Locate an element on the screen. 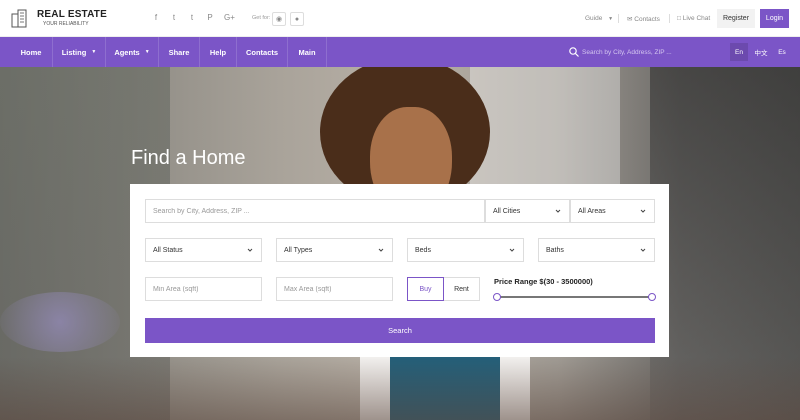 The width and height of the screenshot is (800, 420). lang-zh: 中文 is located at coordinates (761, 52).